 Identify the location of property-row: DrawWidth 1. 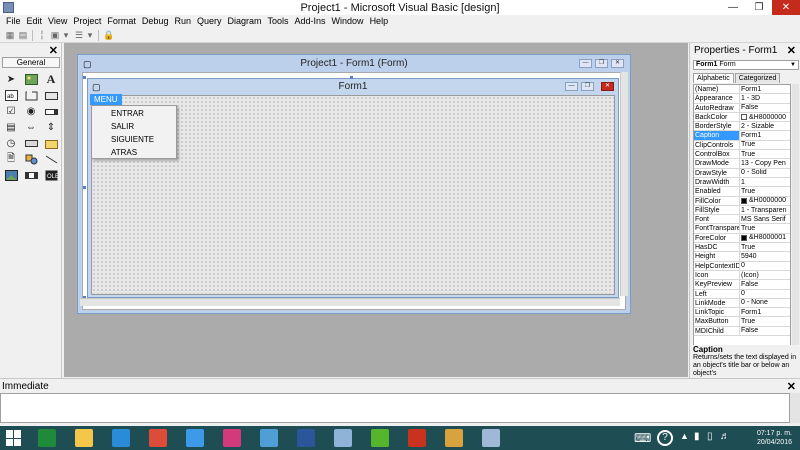
(742, 182).